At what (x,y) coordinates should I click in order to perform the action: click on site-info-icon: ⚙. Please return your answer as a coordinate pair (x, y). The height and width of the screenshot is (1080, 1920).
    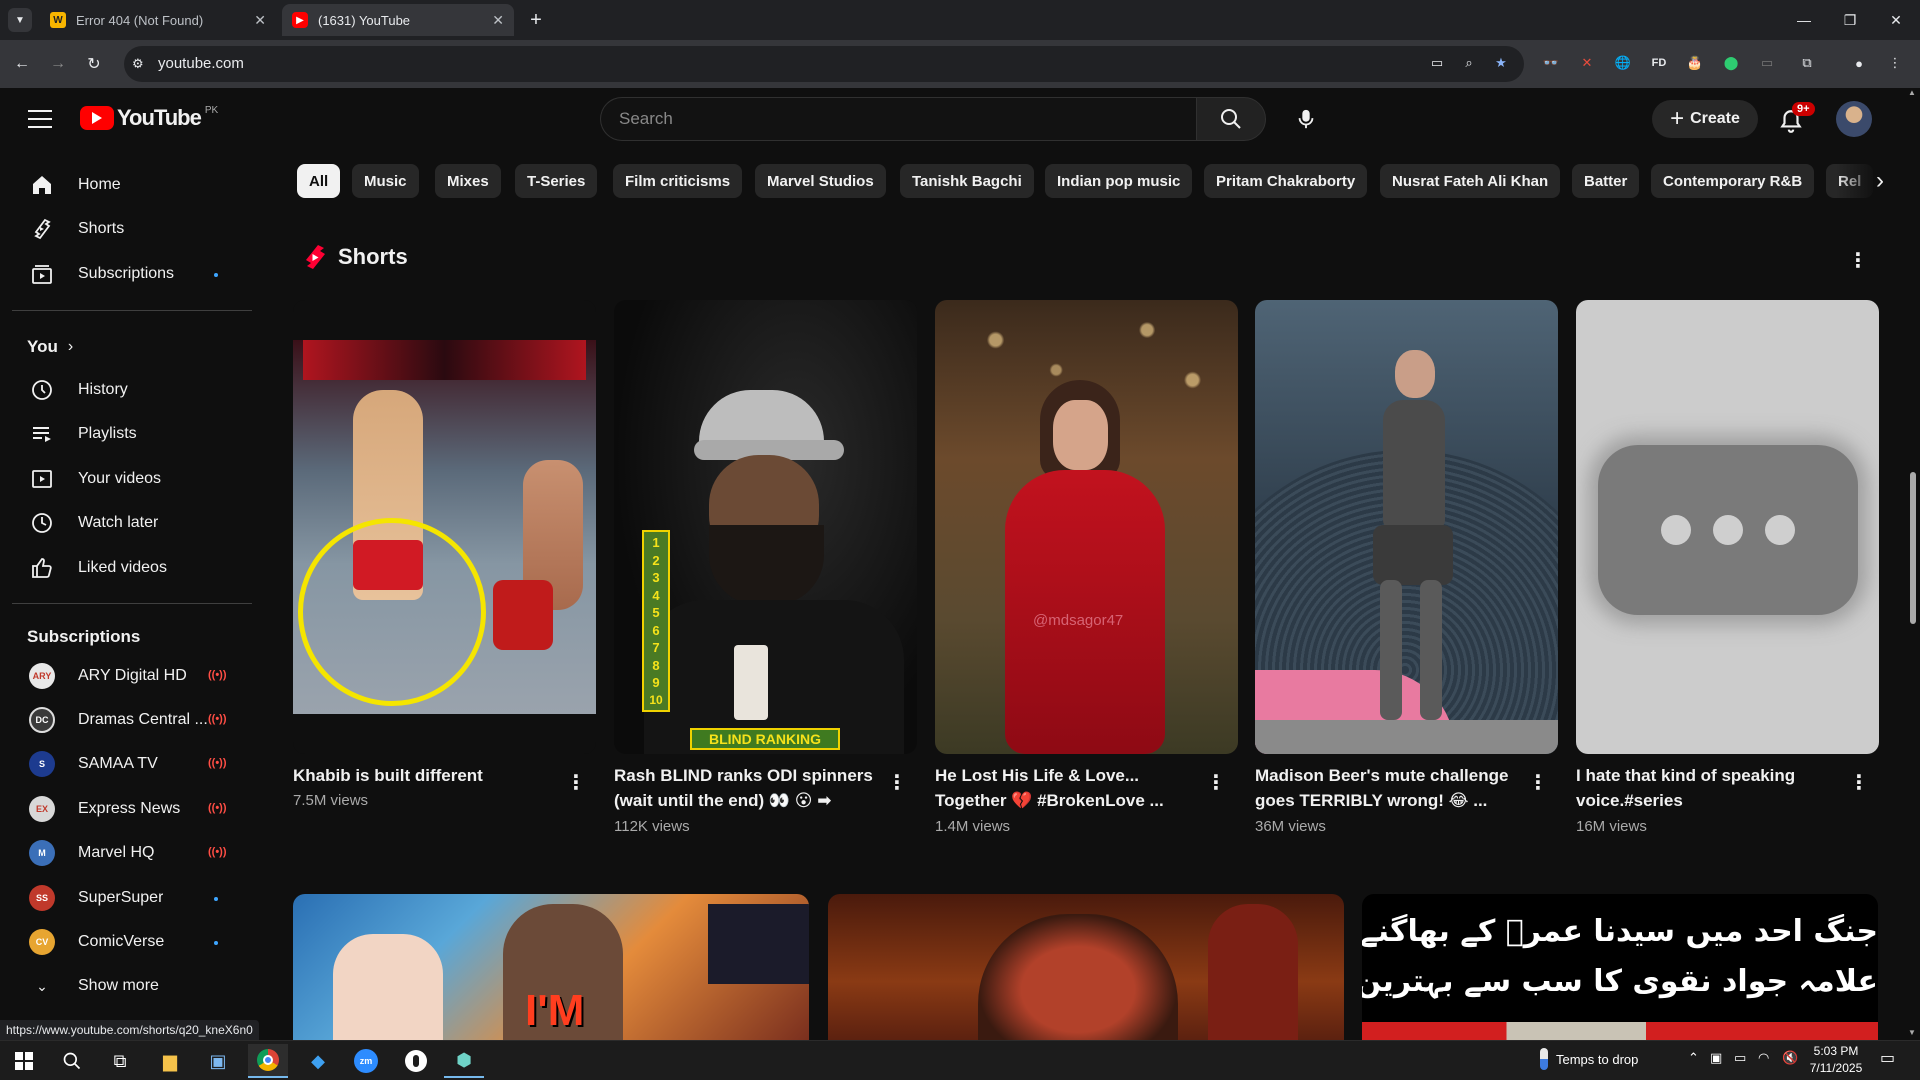
    Looking at the image, I should click on (138, 64).